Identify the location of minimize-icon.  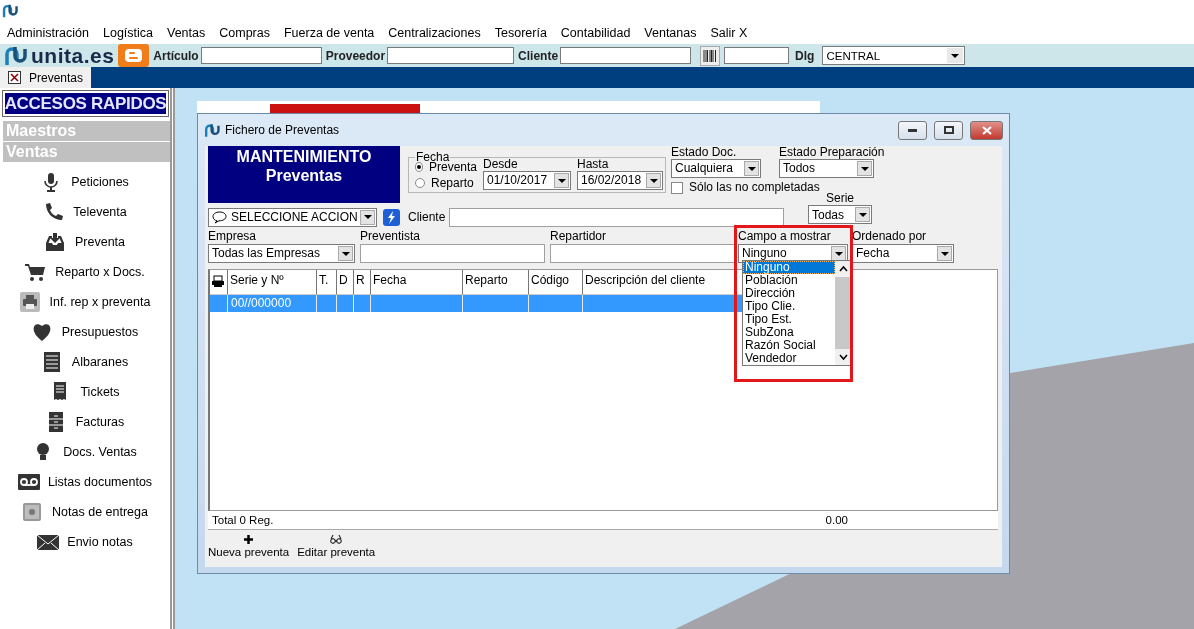
(912, 130).